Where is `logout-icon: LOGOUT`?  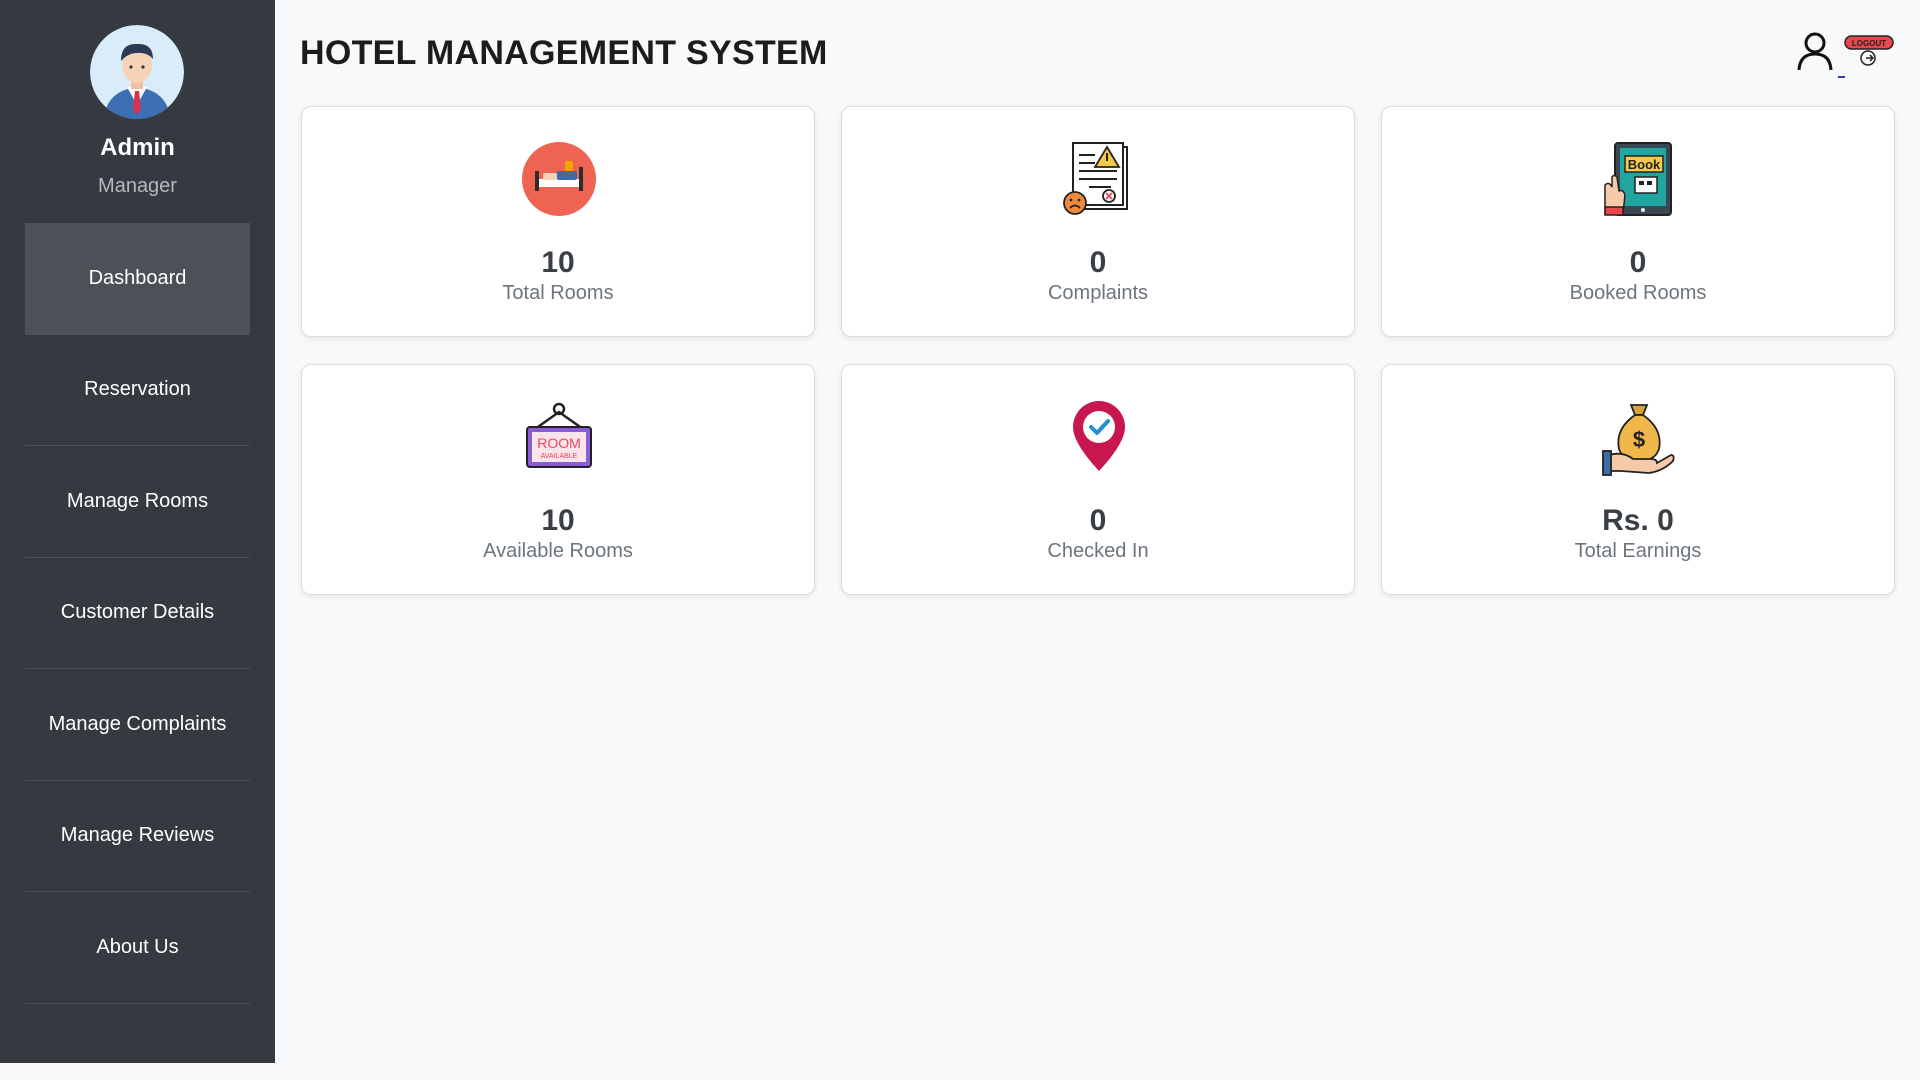 logout-icon: LOGOUT is located at coordinates (1869, 51).